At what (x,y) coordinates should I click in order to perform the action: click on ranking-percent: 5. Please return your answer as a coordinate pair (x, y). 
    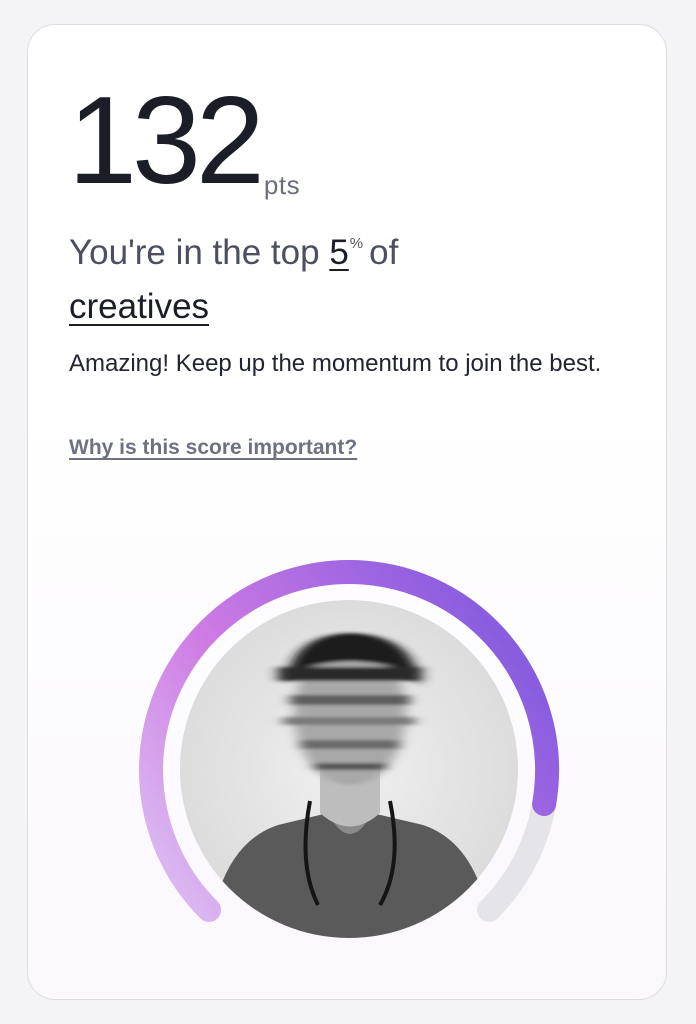
    Looking at the image, I should click on (338, 252).